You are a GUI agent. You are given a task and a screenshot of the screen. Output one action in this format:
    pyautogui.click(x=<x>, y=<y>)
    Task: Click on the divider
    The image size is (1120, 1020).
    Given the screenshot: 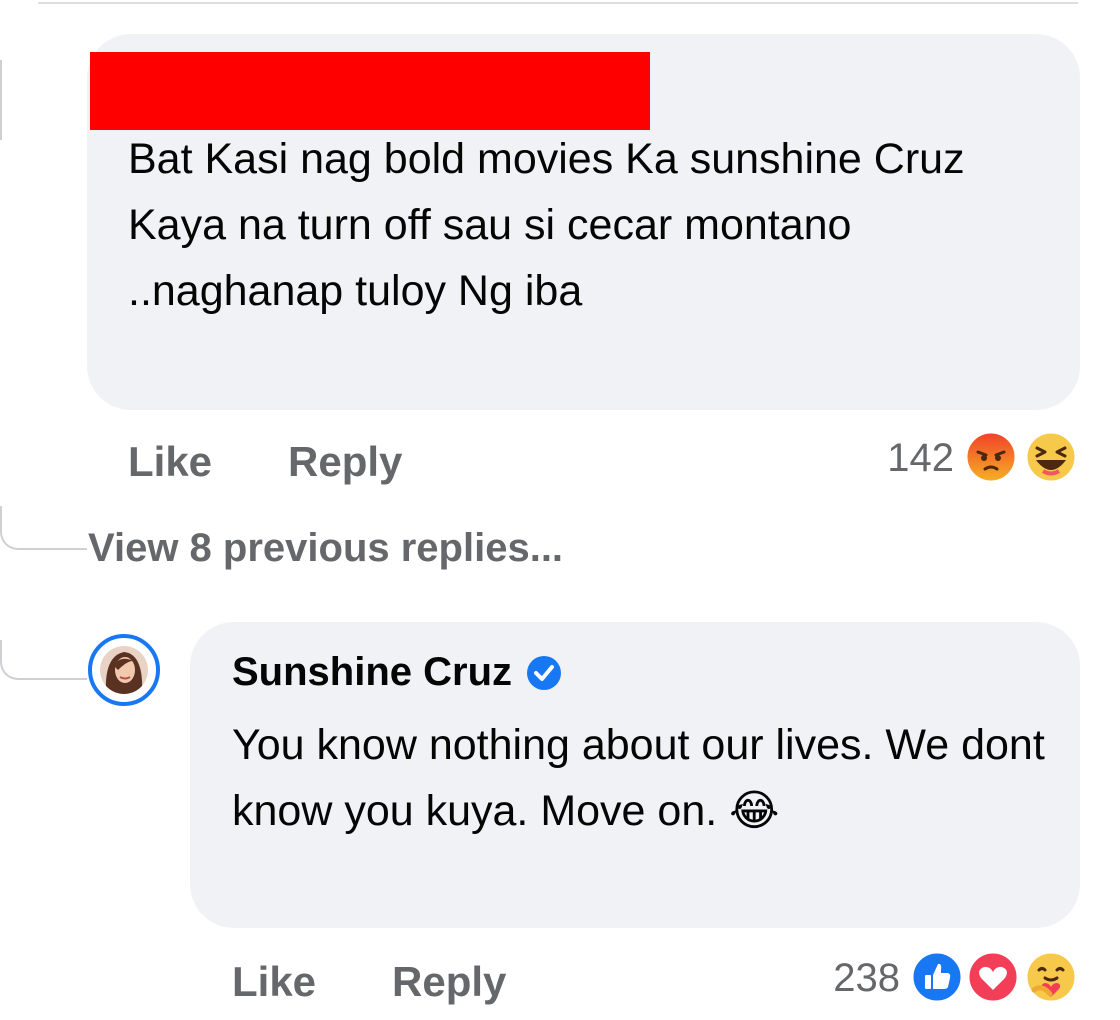 What is the action you would take?
    pyautogui.click(x=558, y=3)
    